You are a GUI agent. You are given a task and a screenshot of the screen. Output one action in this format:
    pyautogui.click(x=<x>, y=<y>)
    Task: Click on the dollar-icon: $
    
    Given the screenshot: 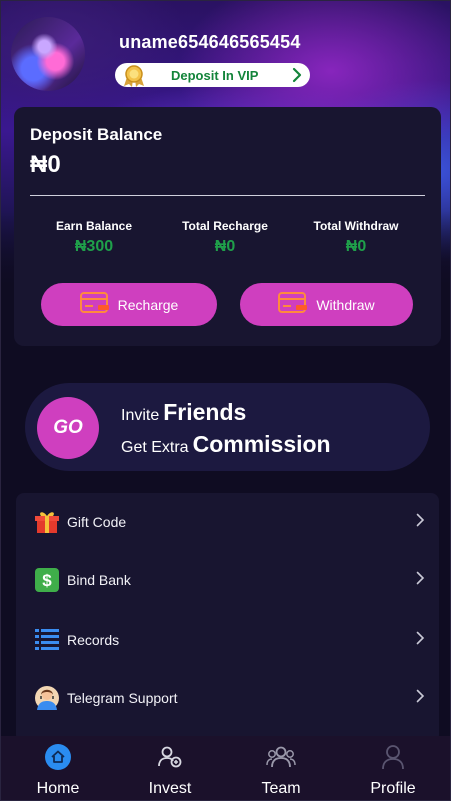 What is the action you would take?
    pyautogui.click(x=47, y=580)
    